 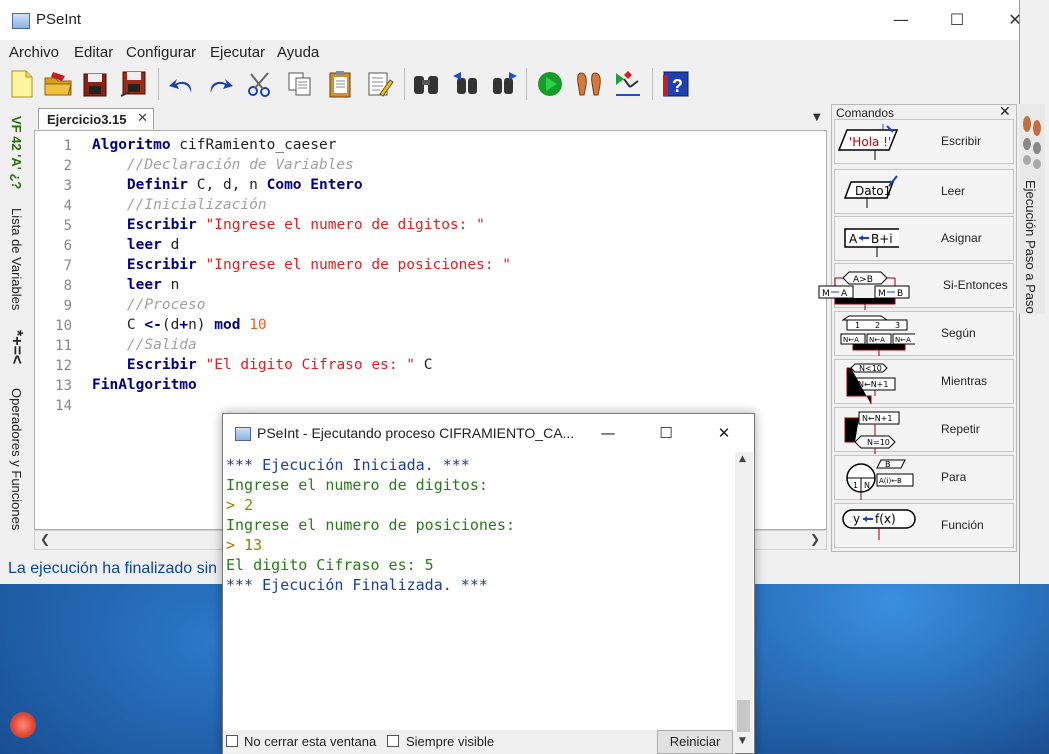 I want to click on user-input-value: 13, so click(x=253, y=545).